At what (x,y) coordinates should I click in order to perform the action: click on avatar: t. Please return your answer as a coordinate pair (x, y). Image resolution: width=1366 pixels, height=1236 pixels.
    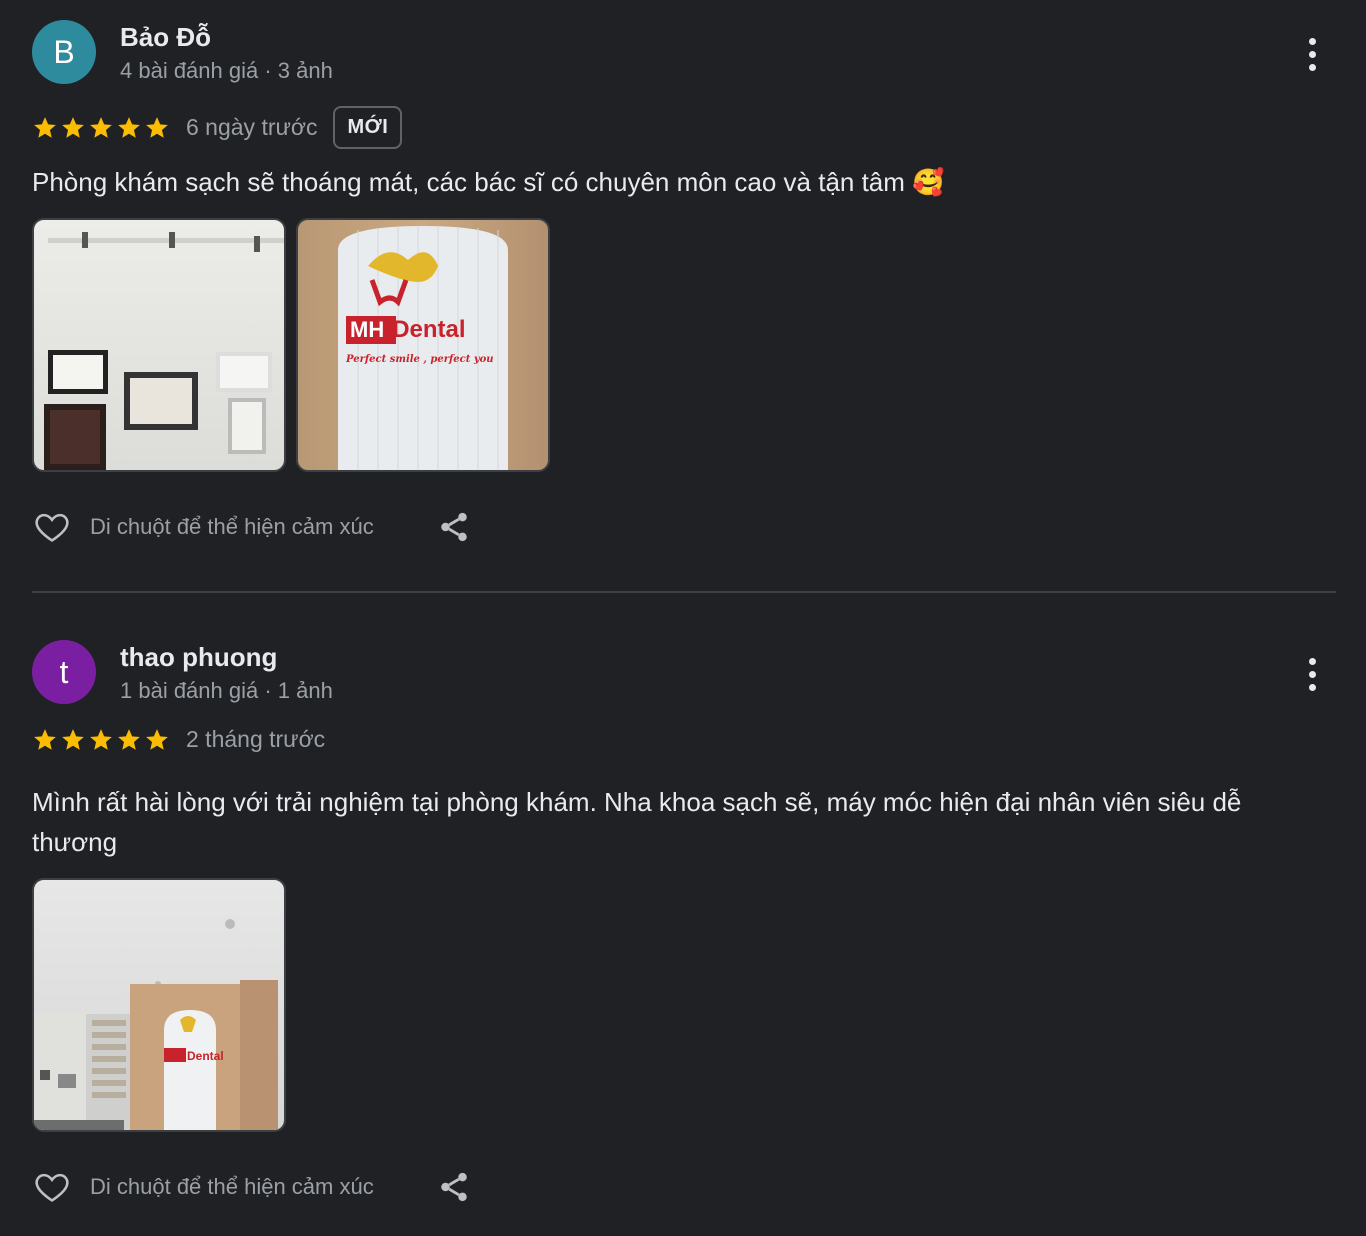
    Looking at the image, I should click on (64, 672).